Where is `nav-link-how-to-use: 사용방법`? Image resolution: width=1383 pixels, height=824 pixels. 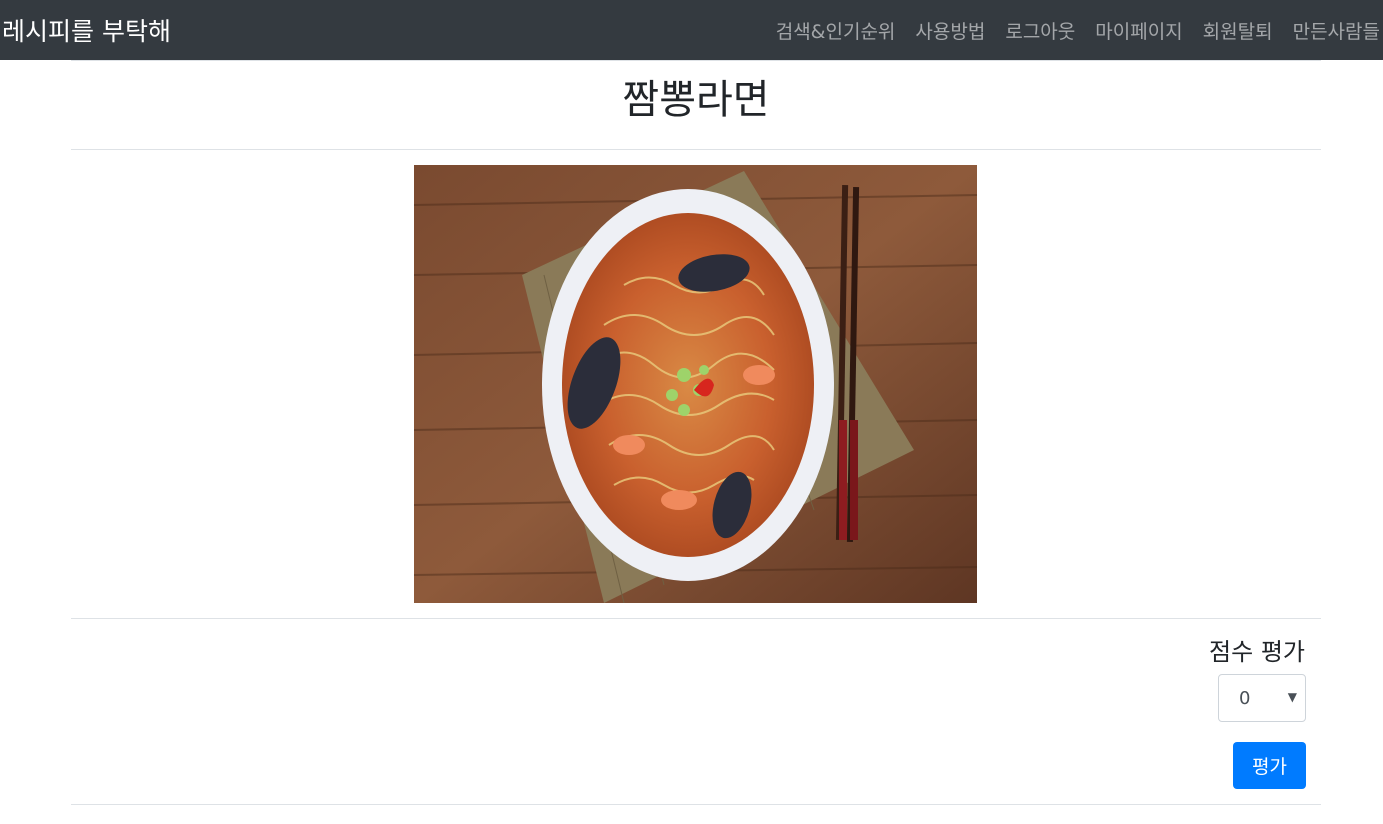 nav-link-how-to-use: 사용방법 is located at coordinates (950, 30).